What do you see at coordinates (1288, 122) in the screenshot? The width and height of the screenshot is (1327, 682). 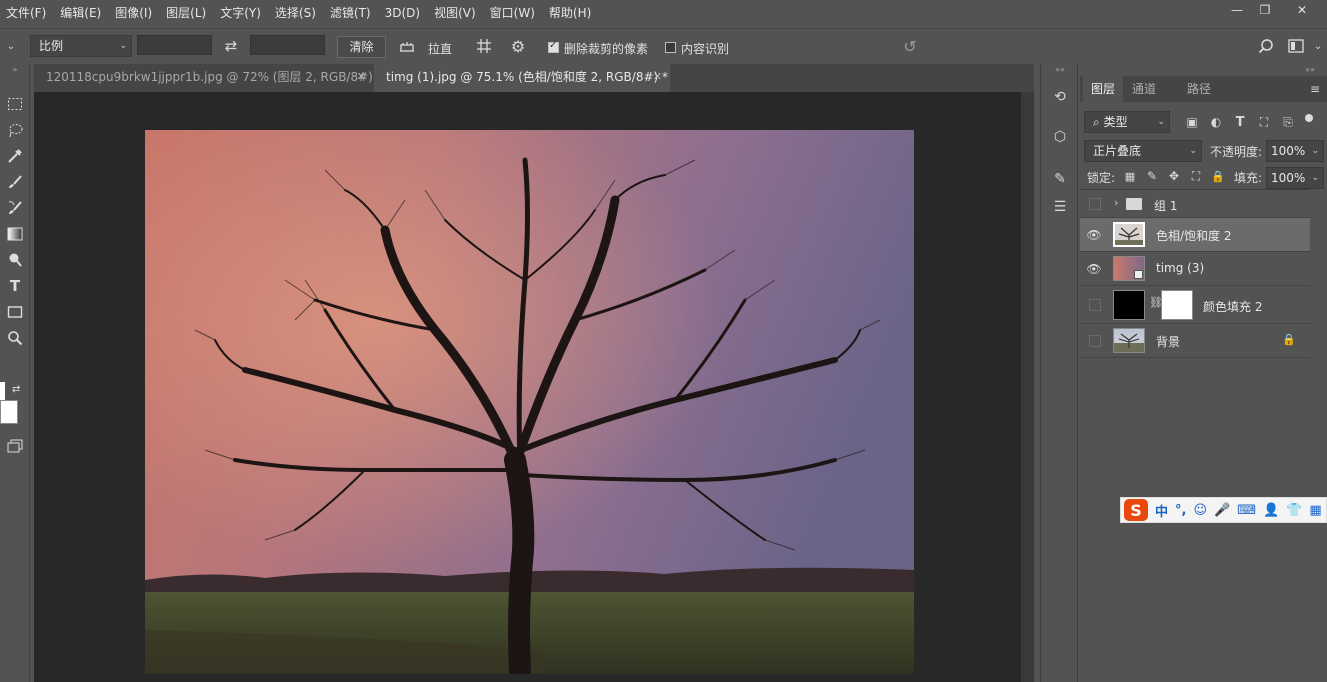 I see `filter-smart-object-icon: ⎘` at bounding box center [1288, 122].